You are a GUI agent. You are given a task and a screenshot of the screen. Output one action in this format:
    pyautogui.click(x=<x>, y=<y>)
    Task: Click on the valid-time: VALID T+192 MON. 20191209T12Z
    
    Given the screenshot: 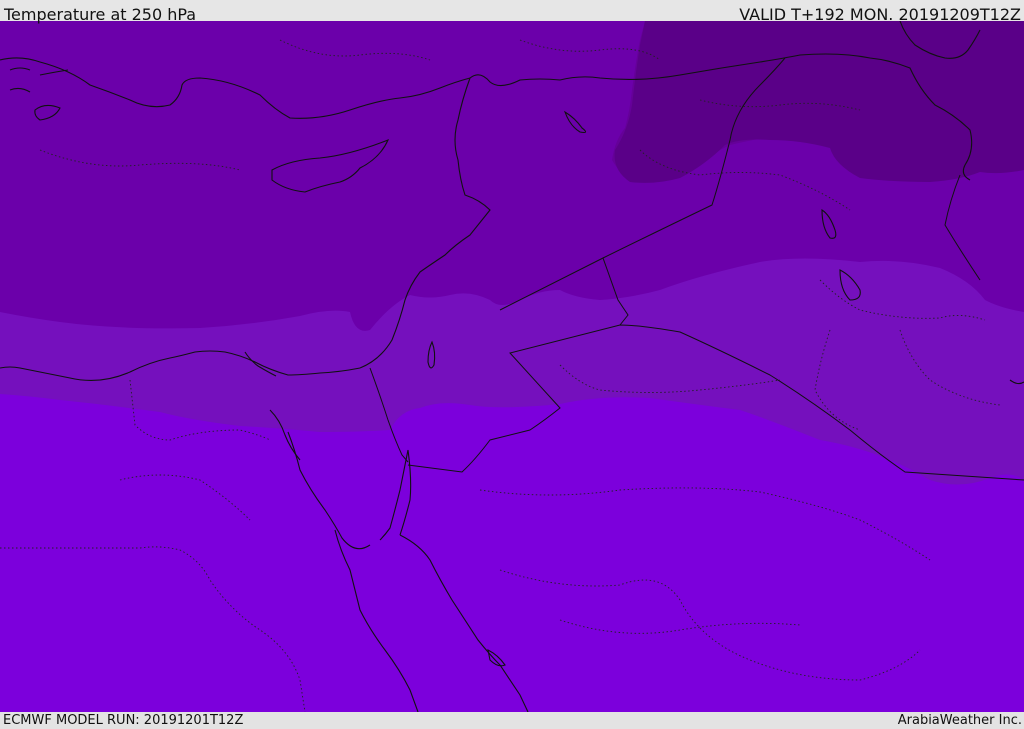 What is the action you would take?
    pyautogui.click(x=880, y=14)
    